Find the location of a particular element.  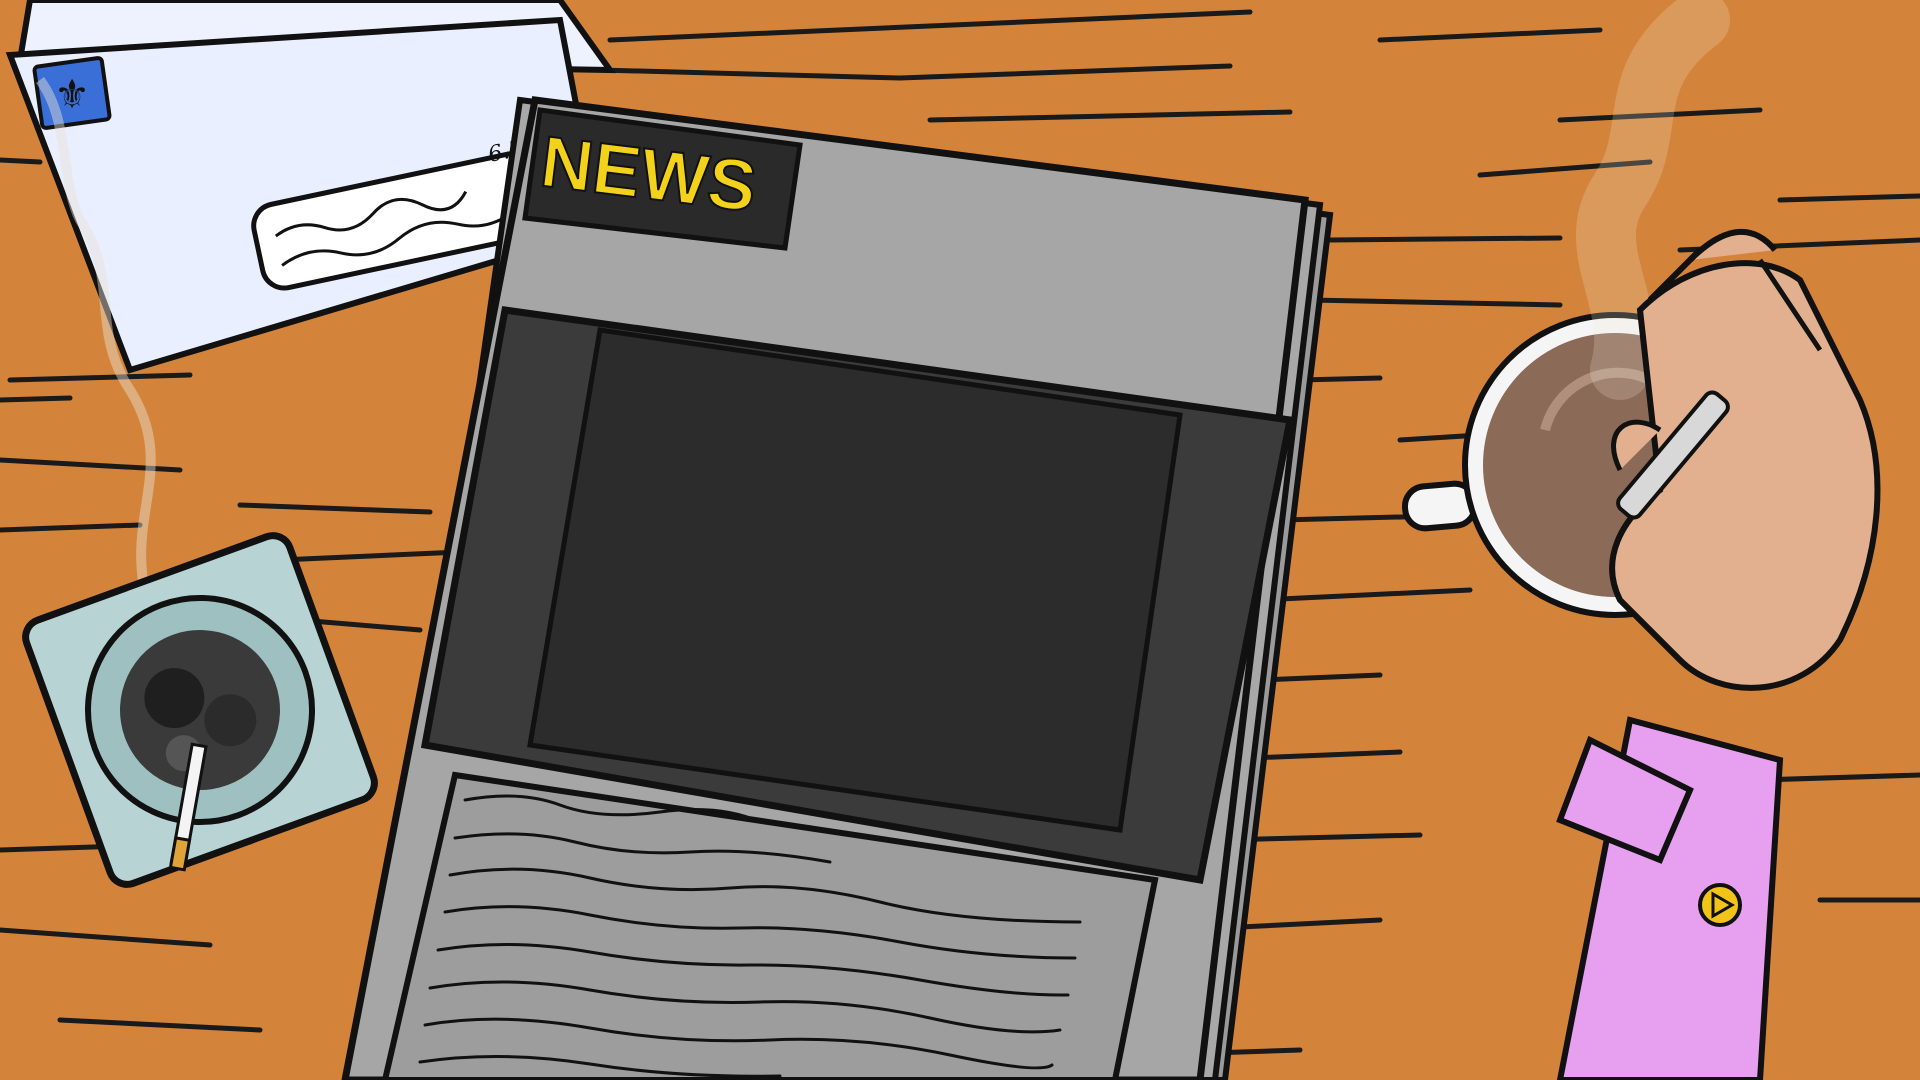

sleeve is located at coordinates (1670, 898).